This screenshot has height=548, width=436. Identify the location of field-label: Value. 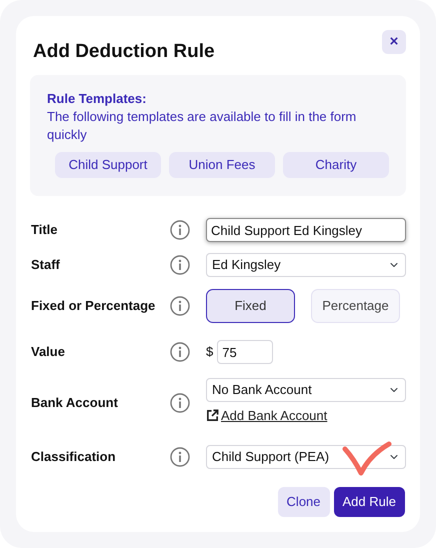
(48, 352).